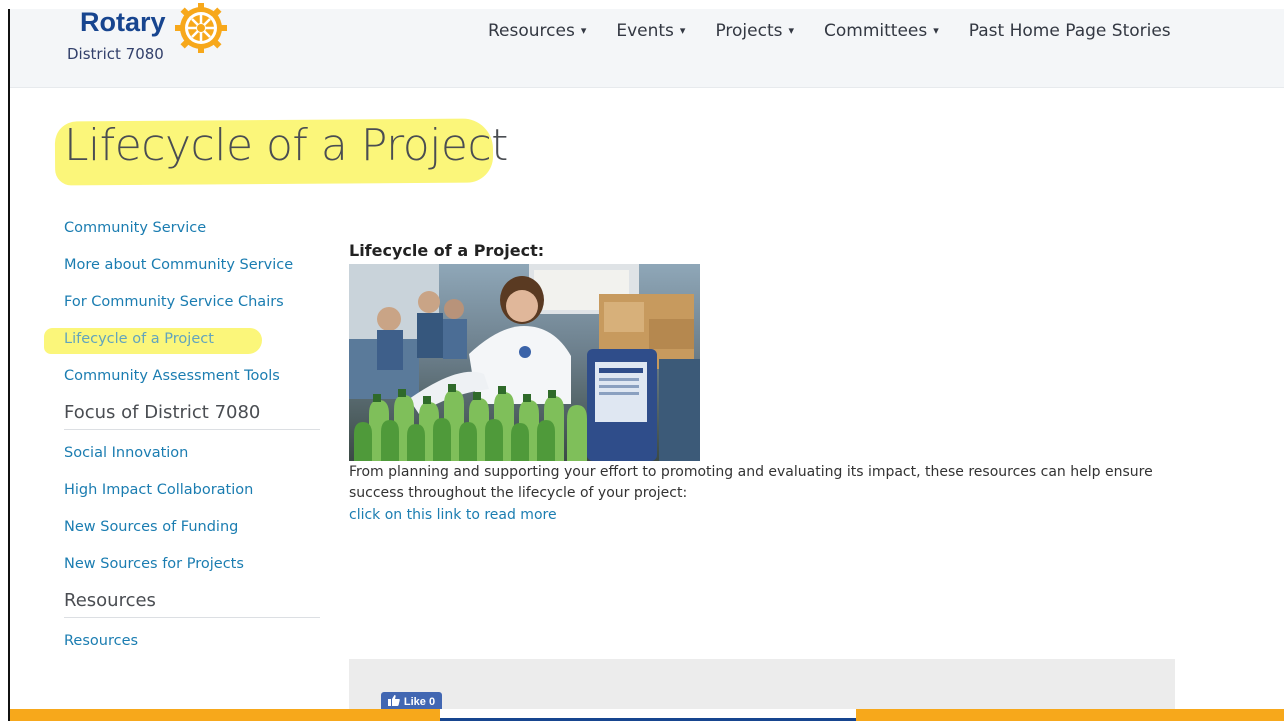 Image resolution: width=1284 pixels, height=721 pixels. I want to click on volunteers-photo, so click(524, 362).